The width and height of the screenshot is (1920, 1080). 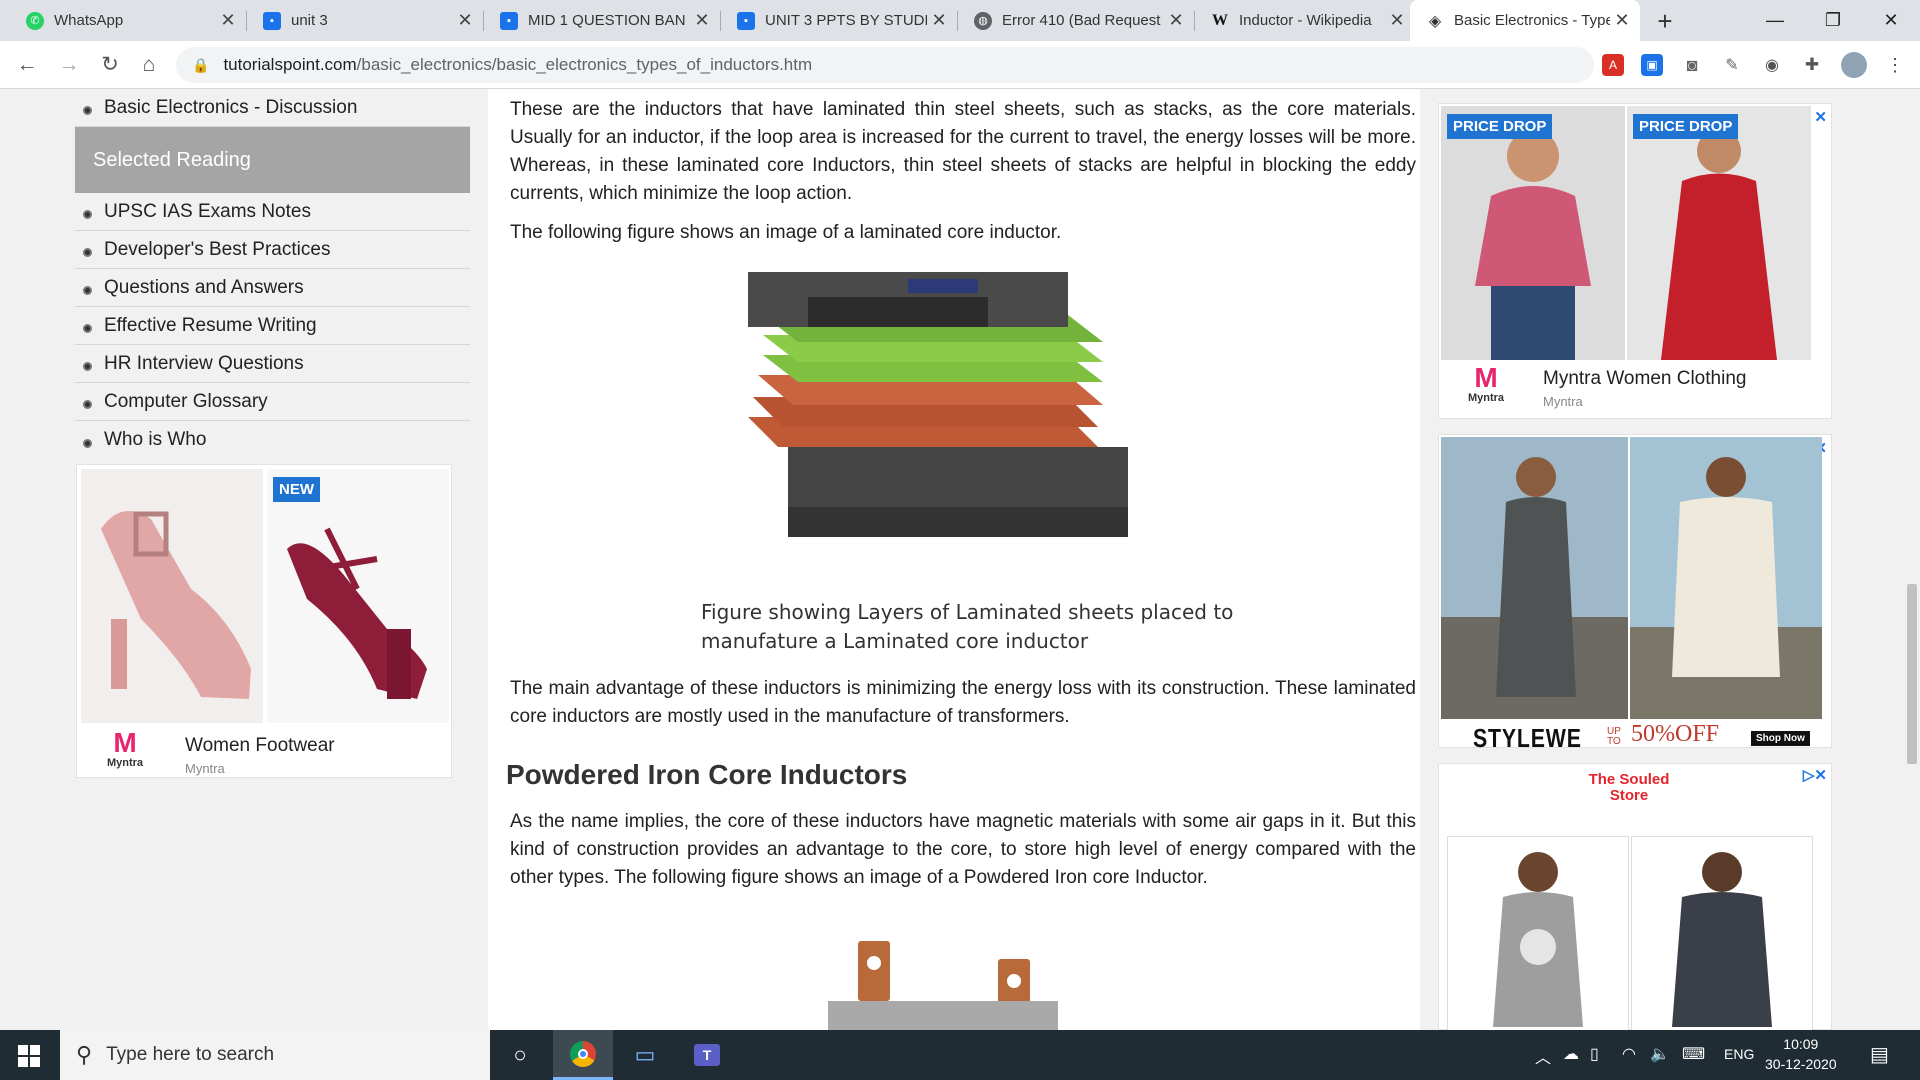 I want to click on ad-stylewe: ⓘ✕ STYLEWE UP TO 50%OFF Shop Now, so click(x=1635, y=593).